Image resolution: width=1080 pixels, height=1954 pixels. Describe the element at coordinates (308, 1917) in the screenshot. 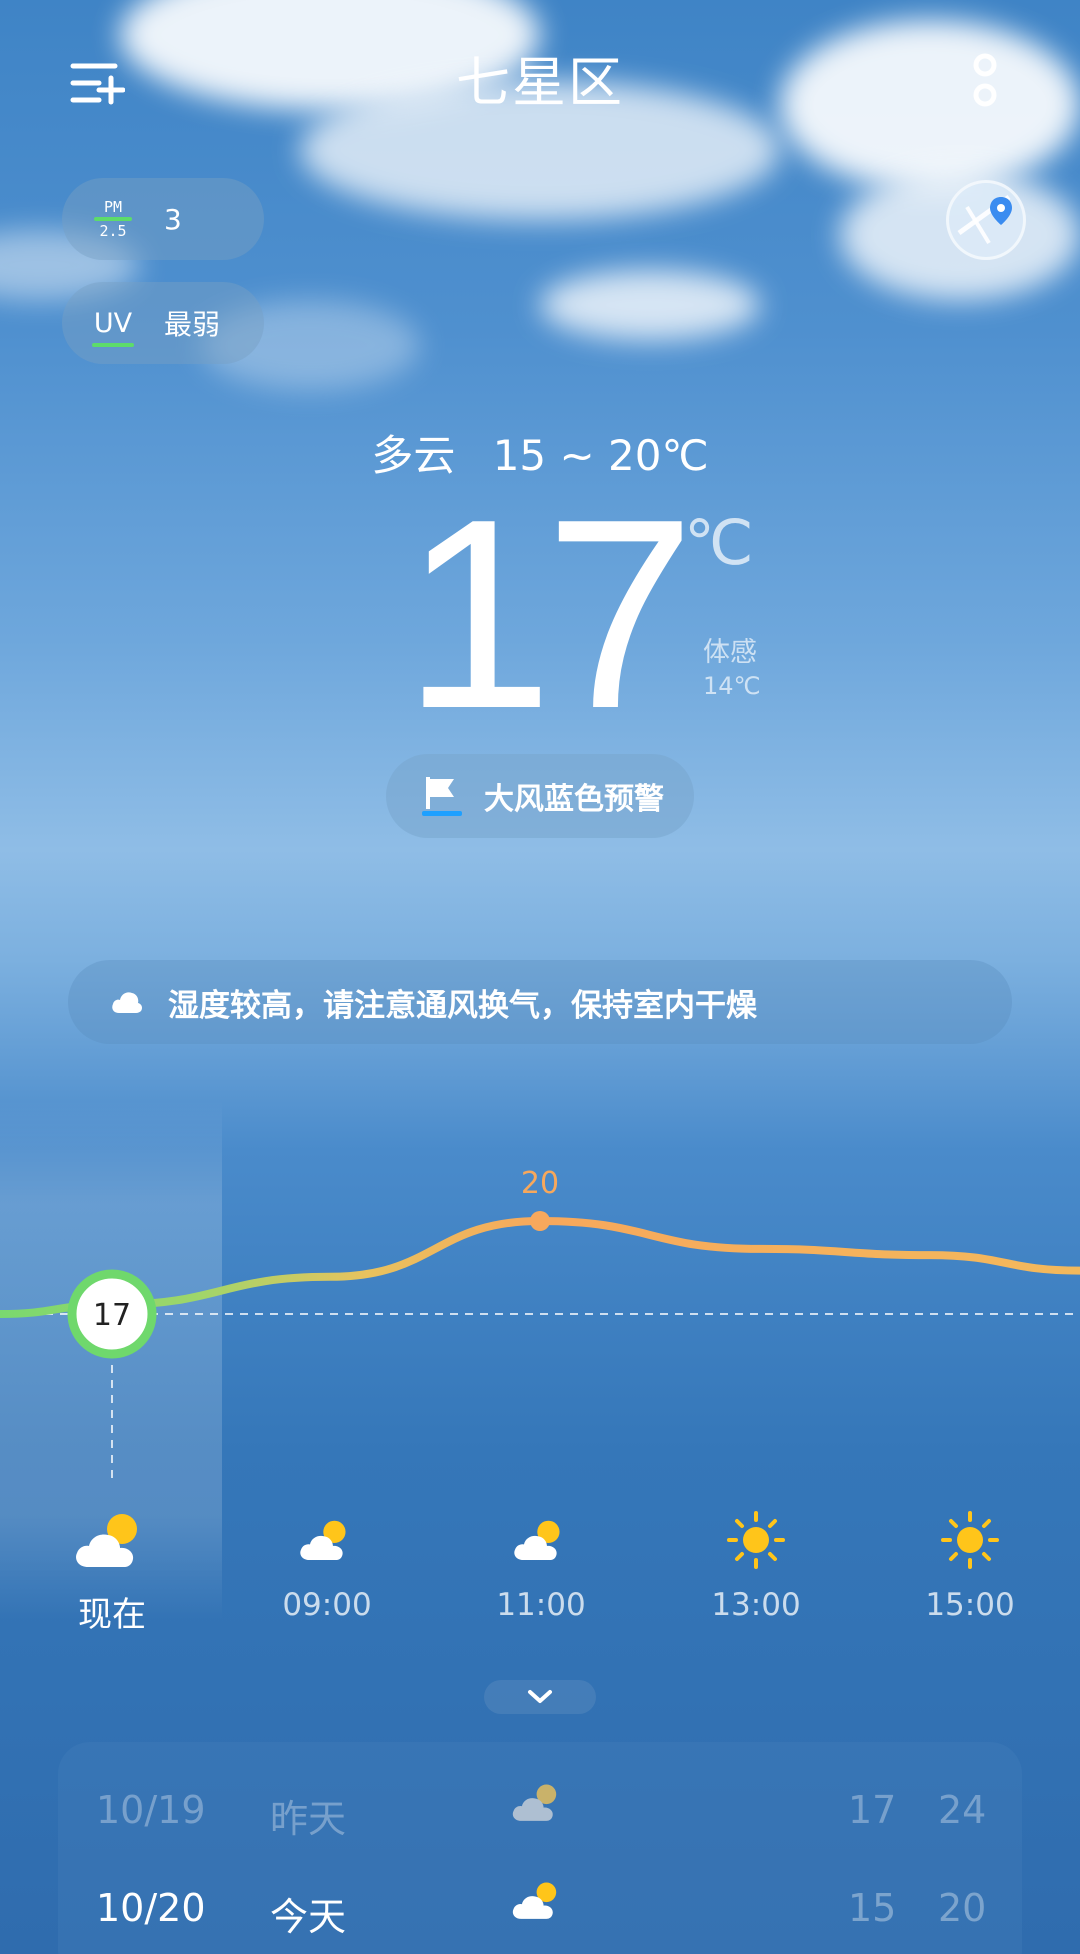

I see `day-name: 今天` at that location.